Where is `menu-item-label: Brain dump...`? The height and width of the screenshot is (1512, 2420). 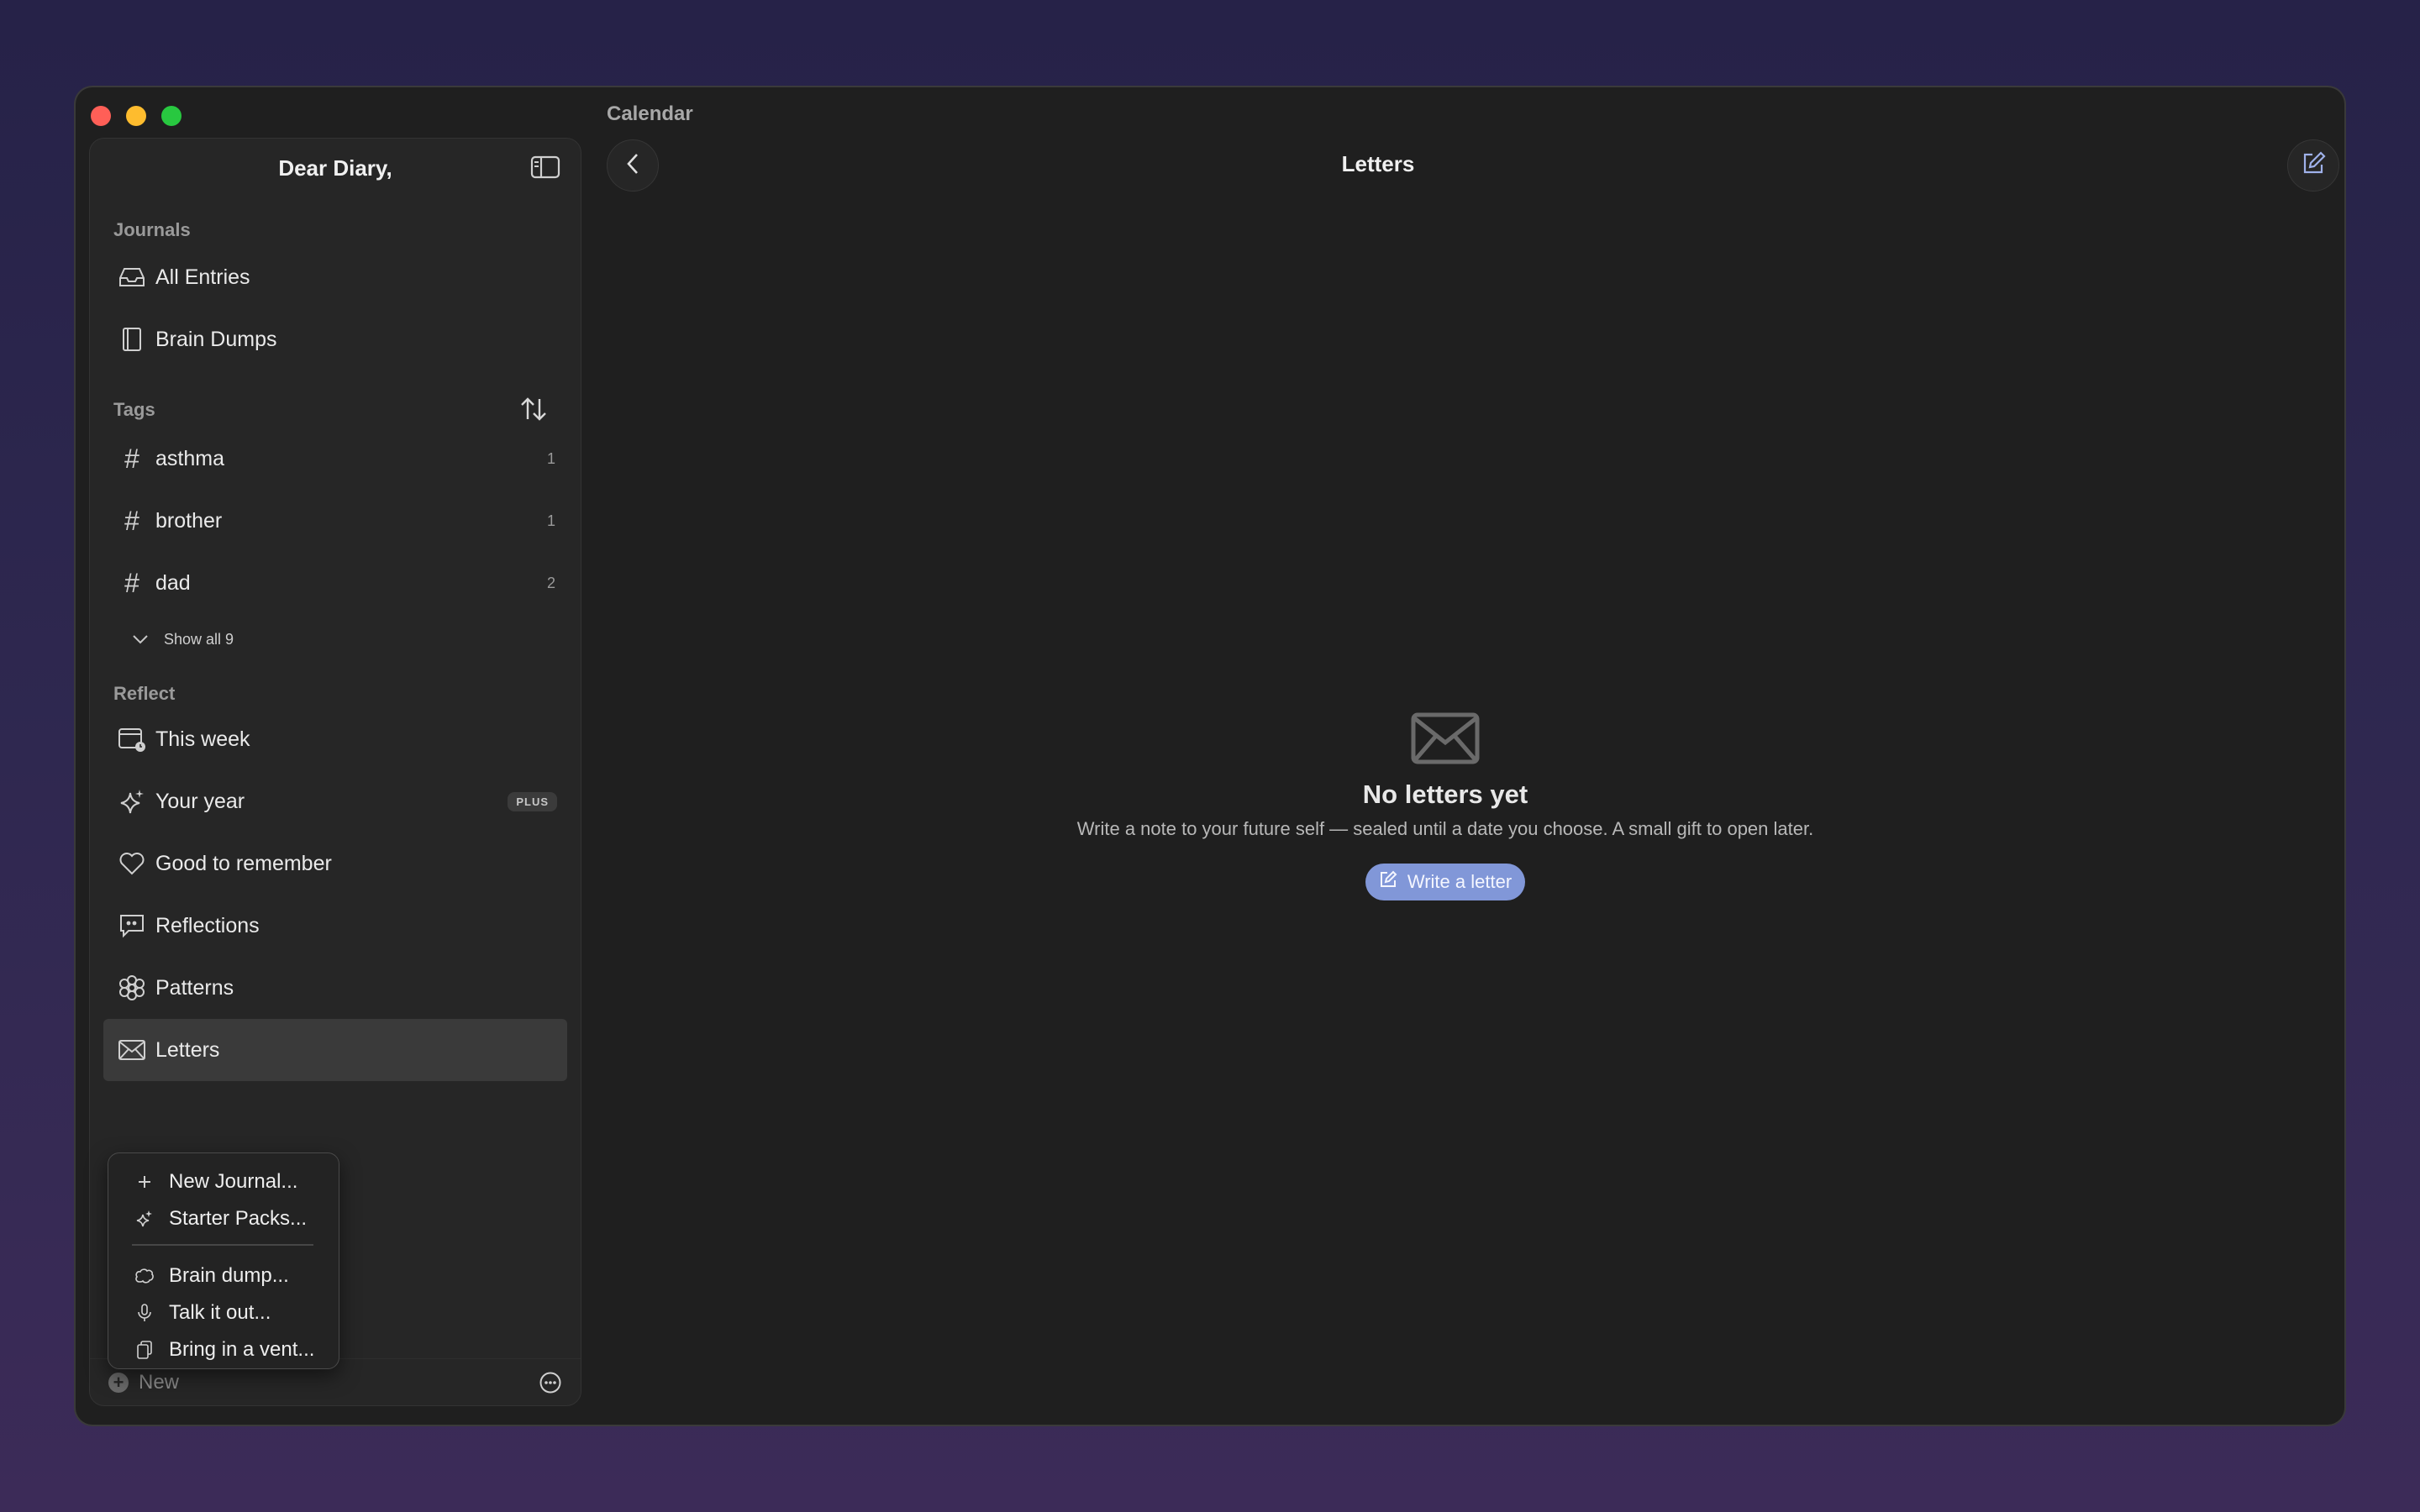
menu-item-label: Brain dump... is located at coordinates (229, 1275).